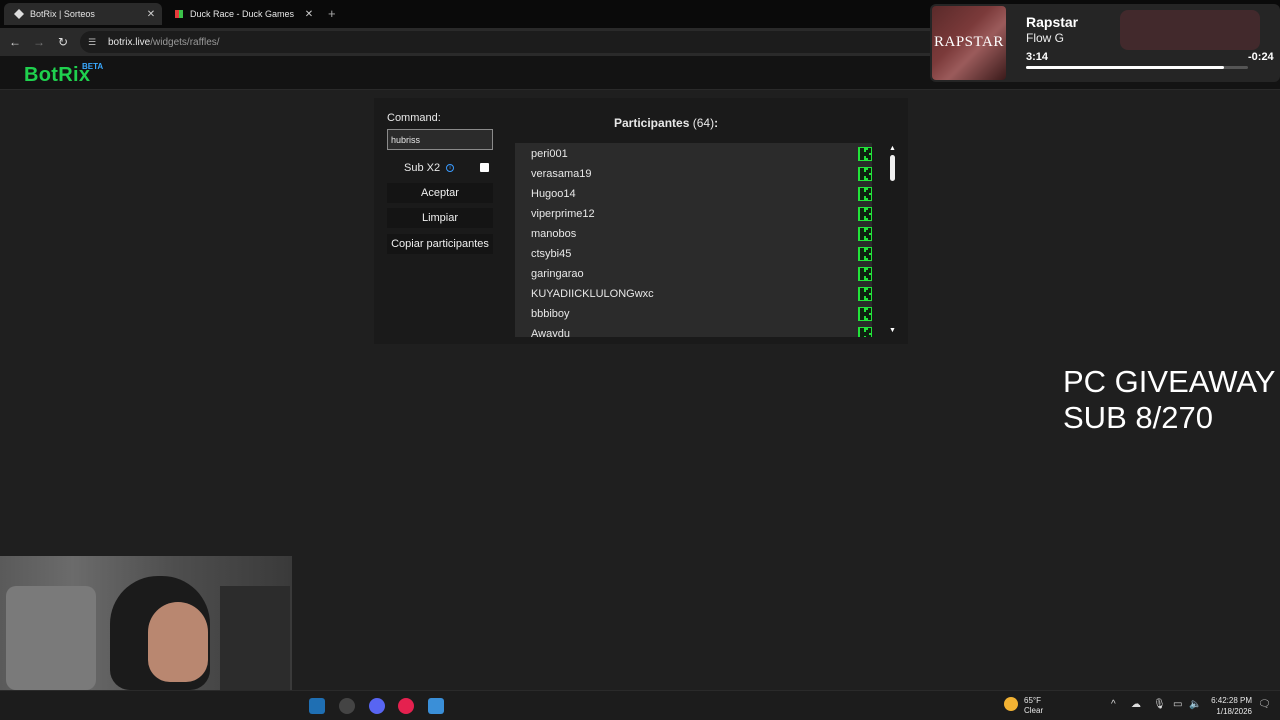 This screenshot has height=720, width=1280. I want to click on giveaway-overlay: PC GIVEAWAY SUB 8/270, so click(1169, 400).